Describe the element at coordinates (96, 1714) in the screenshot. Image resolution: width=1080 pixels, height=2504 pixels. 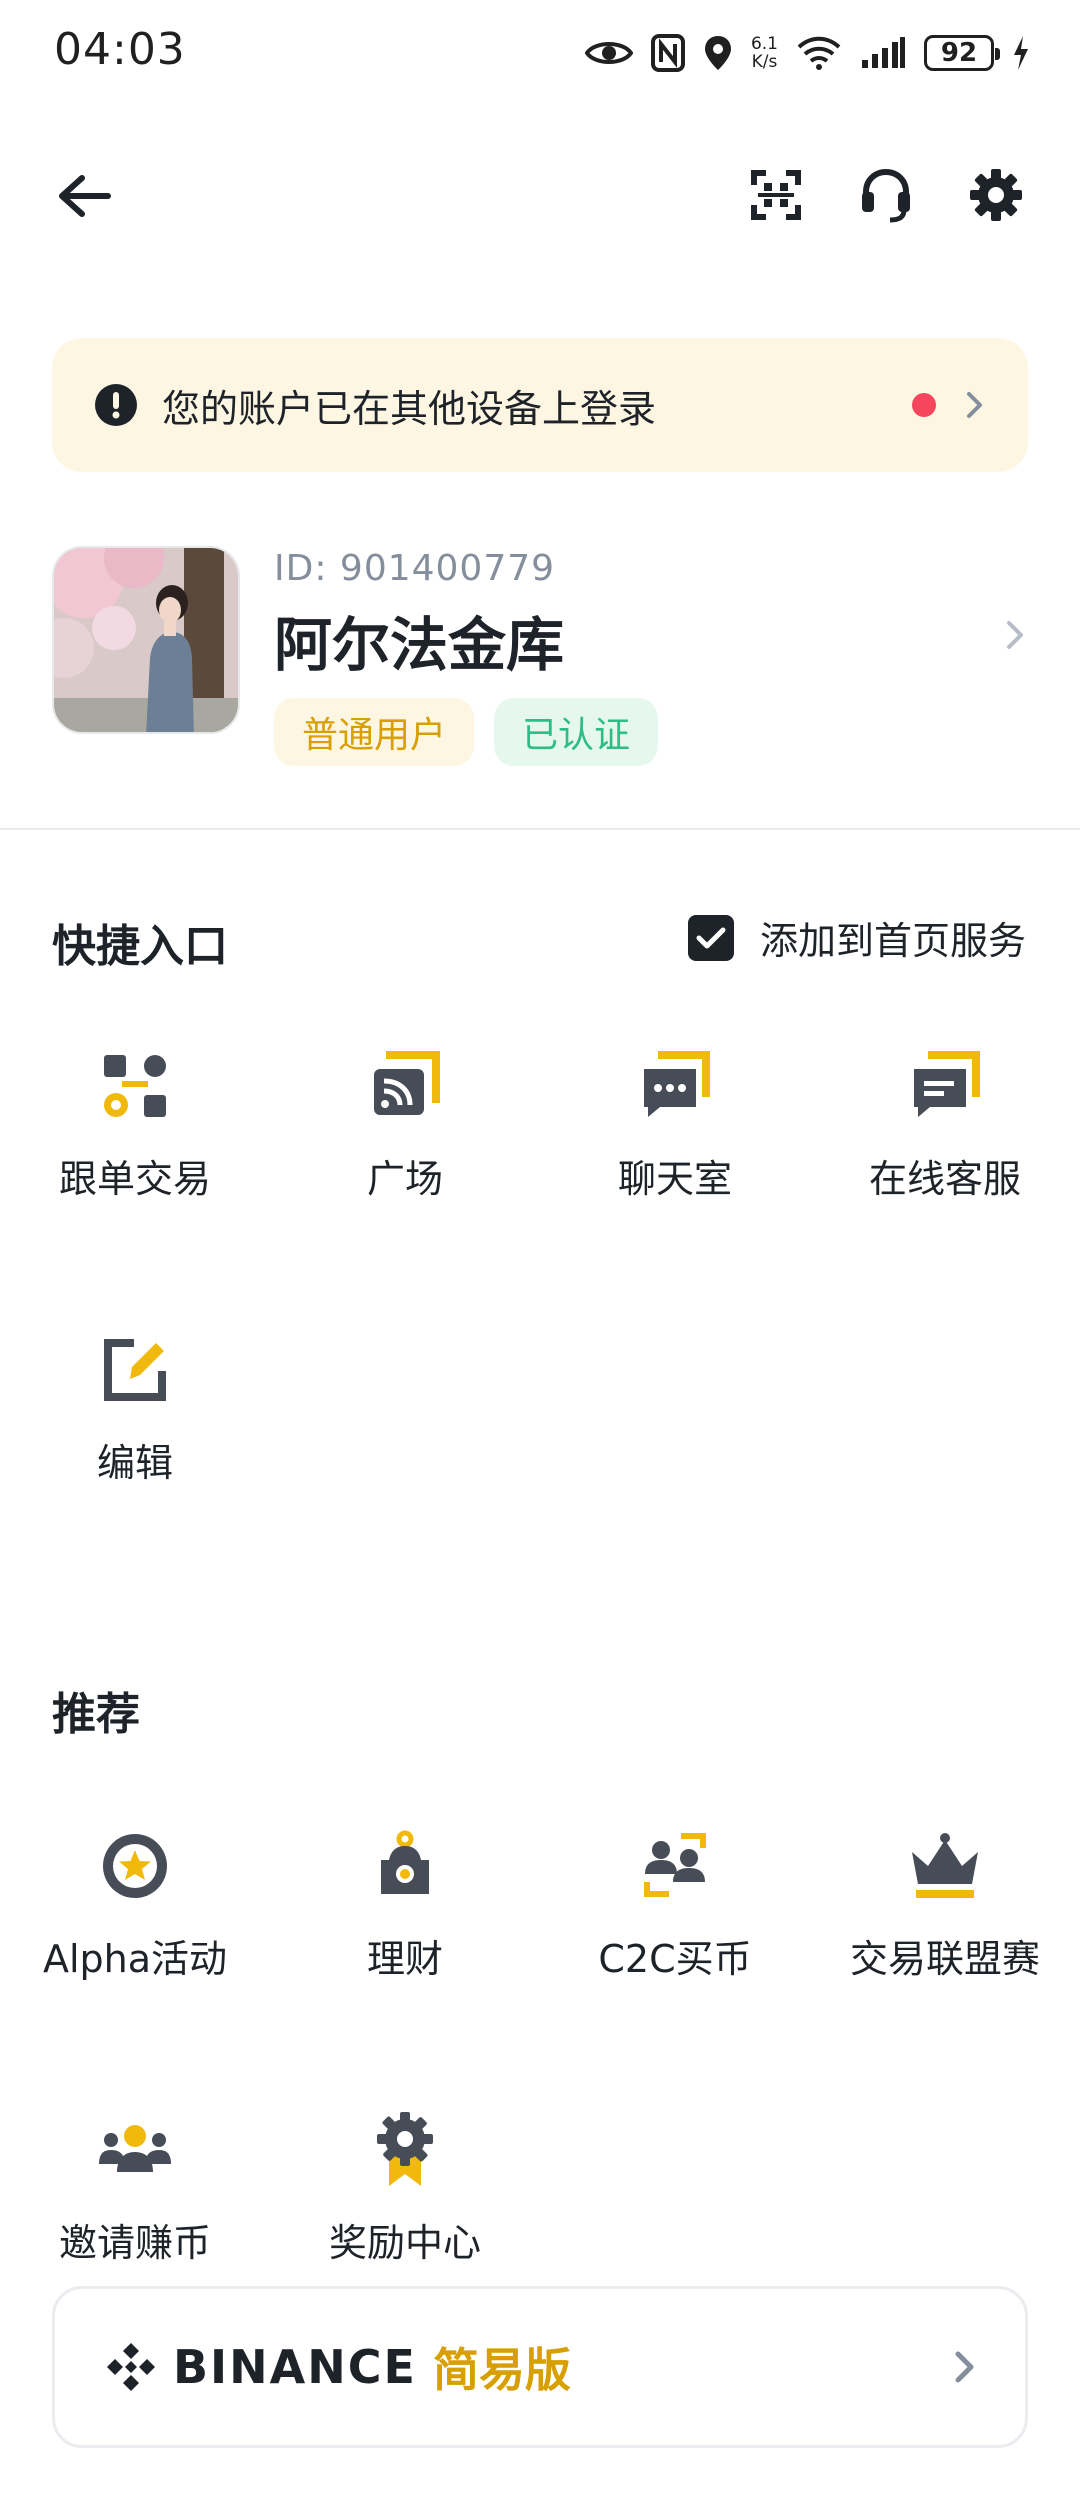
I see `recommend-title: 推荐` at that location.